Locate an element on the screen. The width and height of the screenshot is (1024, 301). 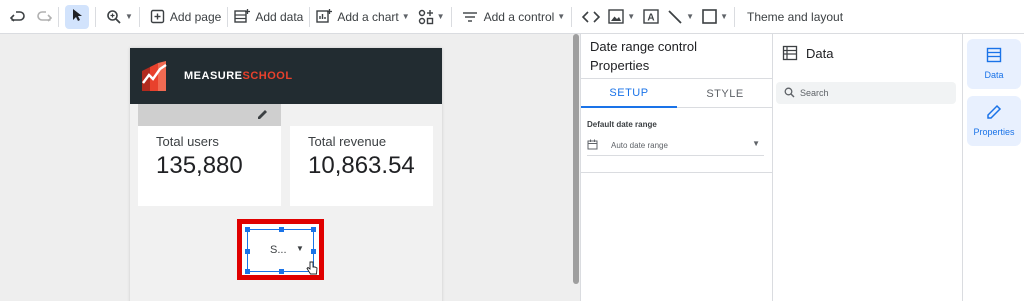
undo-icon is located at coordinates (18, 17).